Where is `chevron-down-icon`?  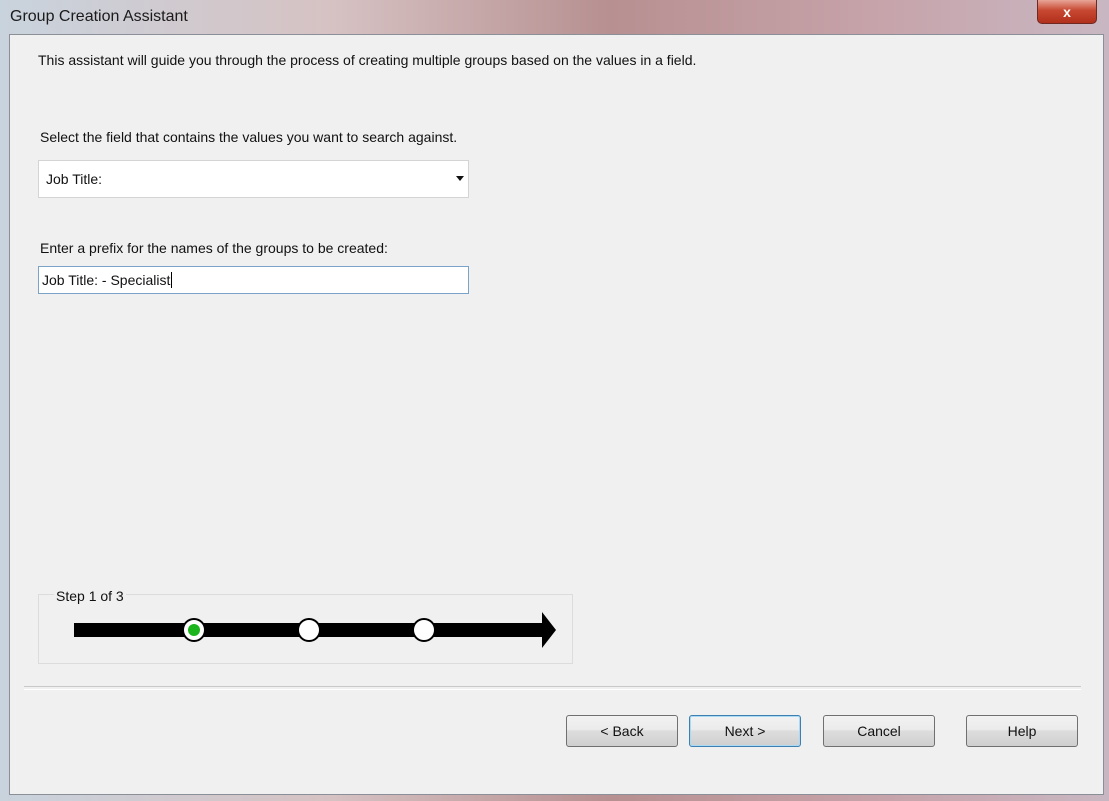 chevron-down-icon is located at coordinates (460, 178).